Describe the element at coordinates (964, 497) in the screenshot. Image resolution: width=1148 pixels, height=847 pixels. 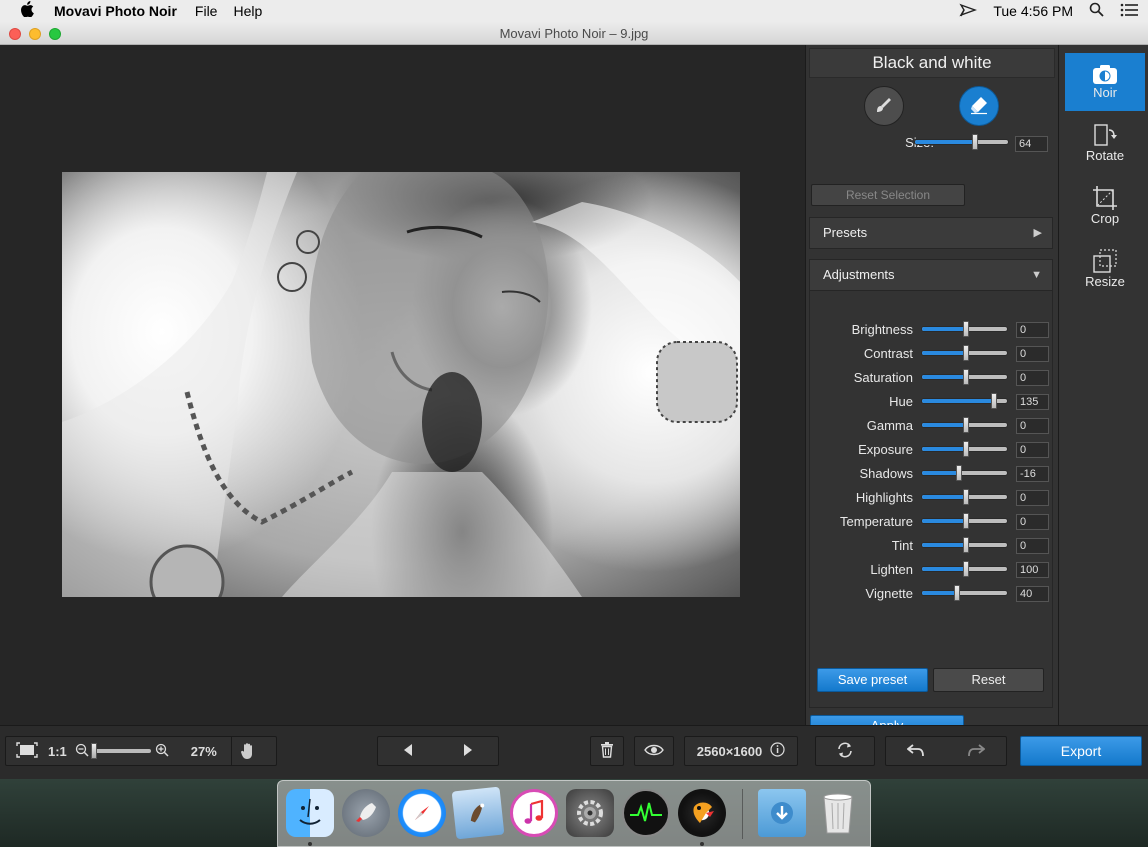
I see `highlights-slider` at that location.